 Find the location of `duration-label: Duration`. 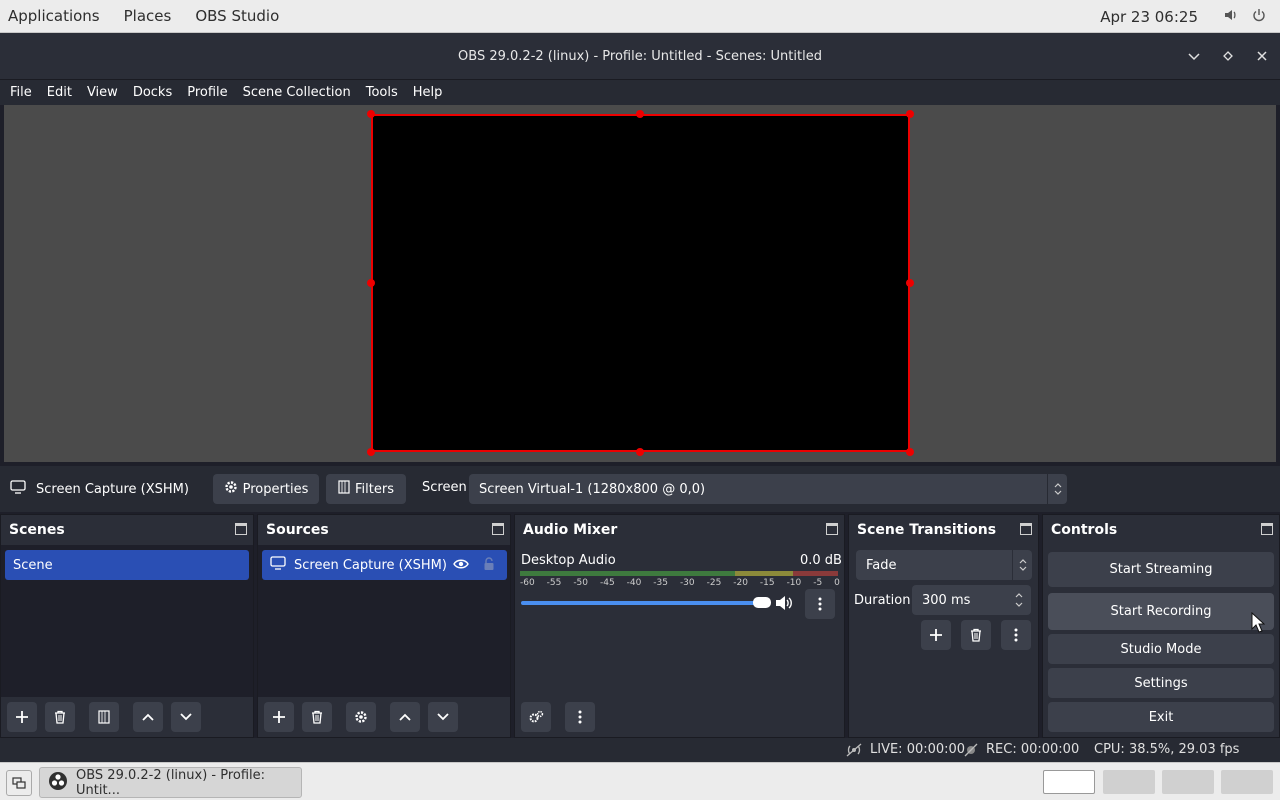

duration-label: Duration is located at coordinates (882, 600).